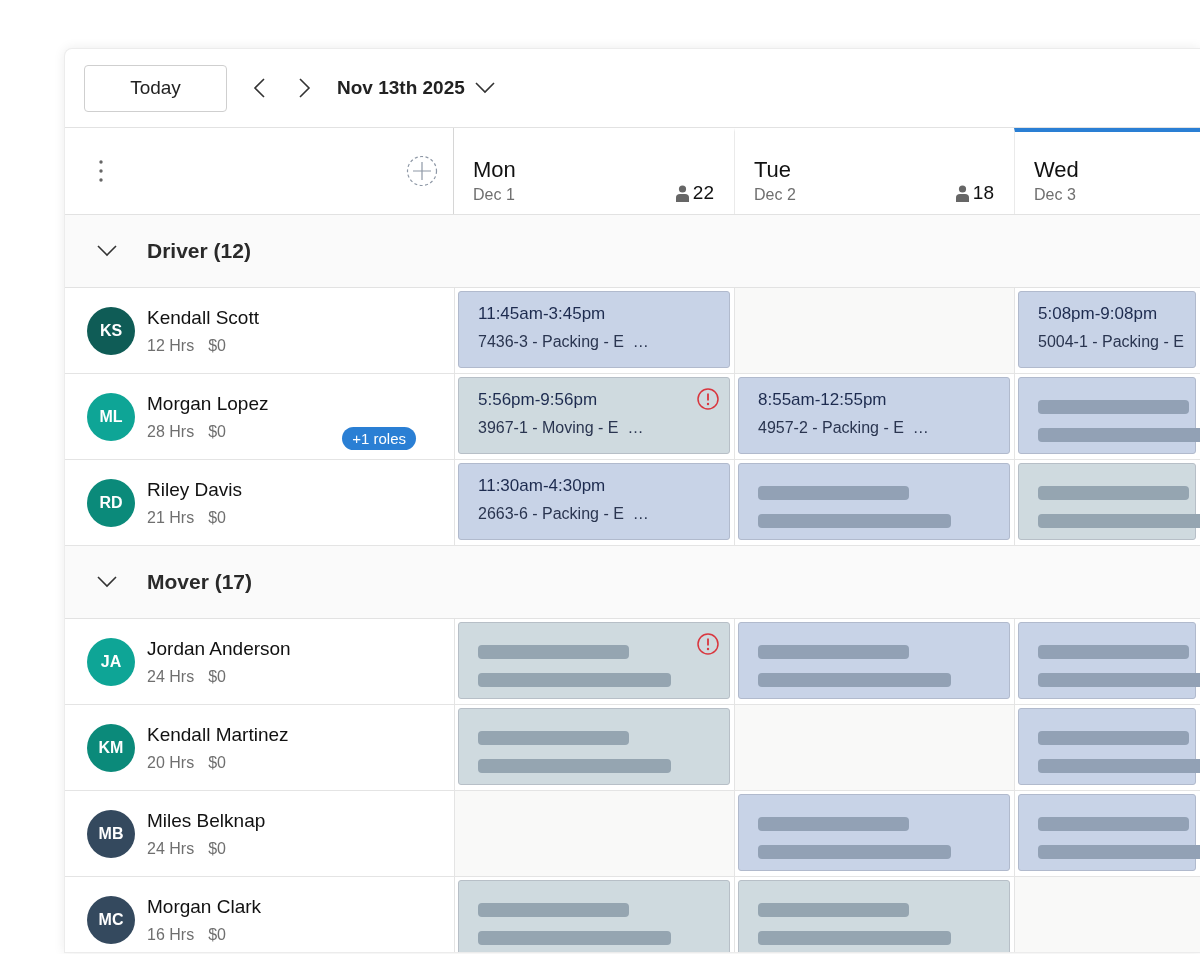 The width and height of the screenshot is (1200, 954). I want to click on day-name: Mon, so click(494, 170).